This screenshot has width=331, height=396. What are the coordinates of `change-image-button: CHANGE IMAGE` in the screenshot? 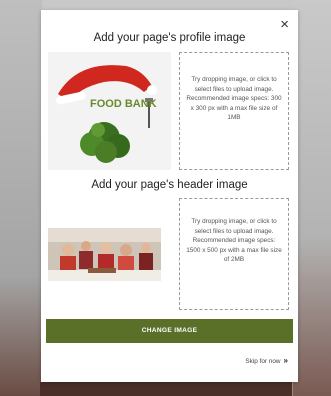 It's located at (169, 331).